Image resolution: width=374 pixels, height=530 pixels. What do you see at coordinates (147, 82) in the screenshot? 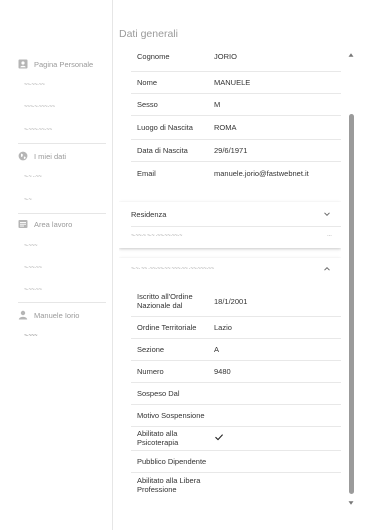
I see `field-label: Nome` at bounding box center [147, 82].